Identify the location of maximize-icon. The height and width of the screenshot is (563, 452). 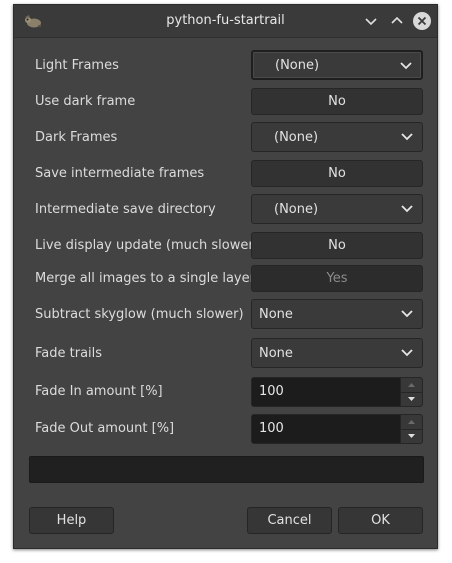
(397, 21).